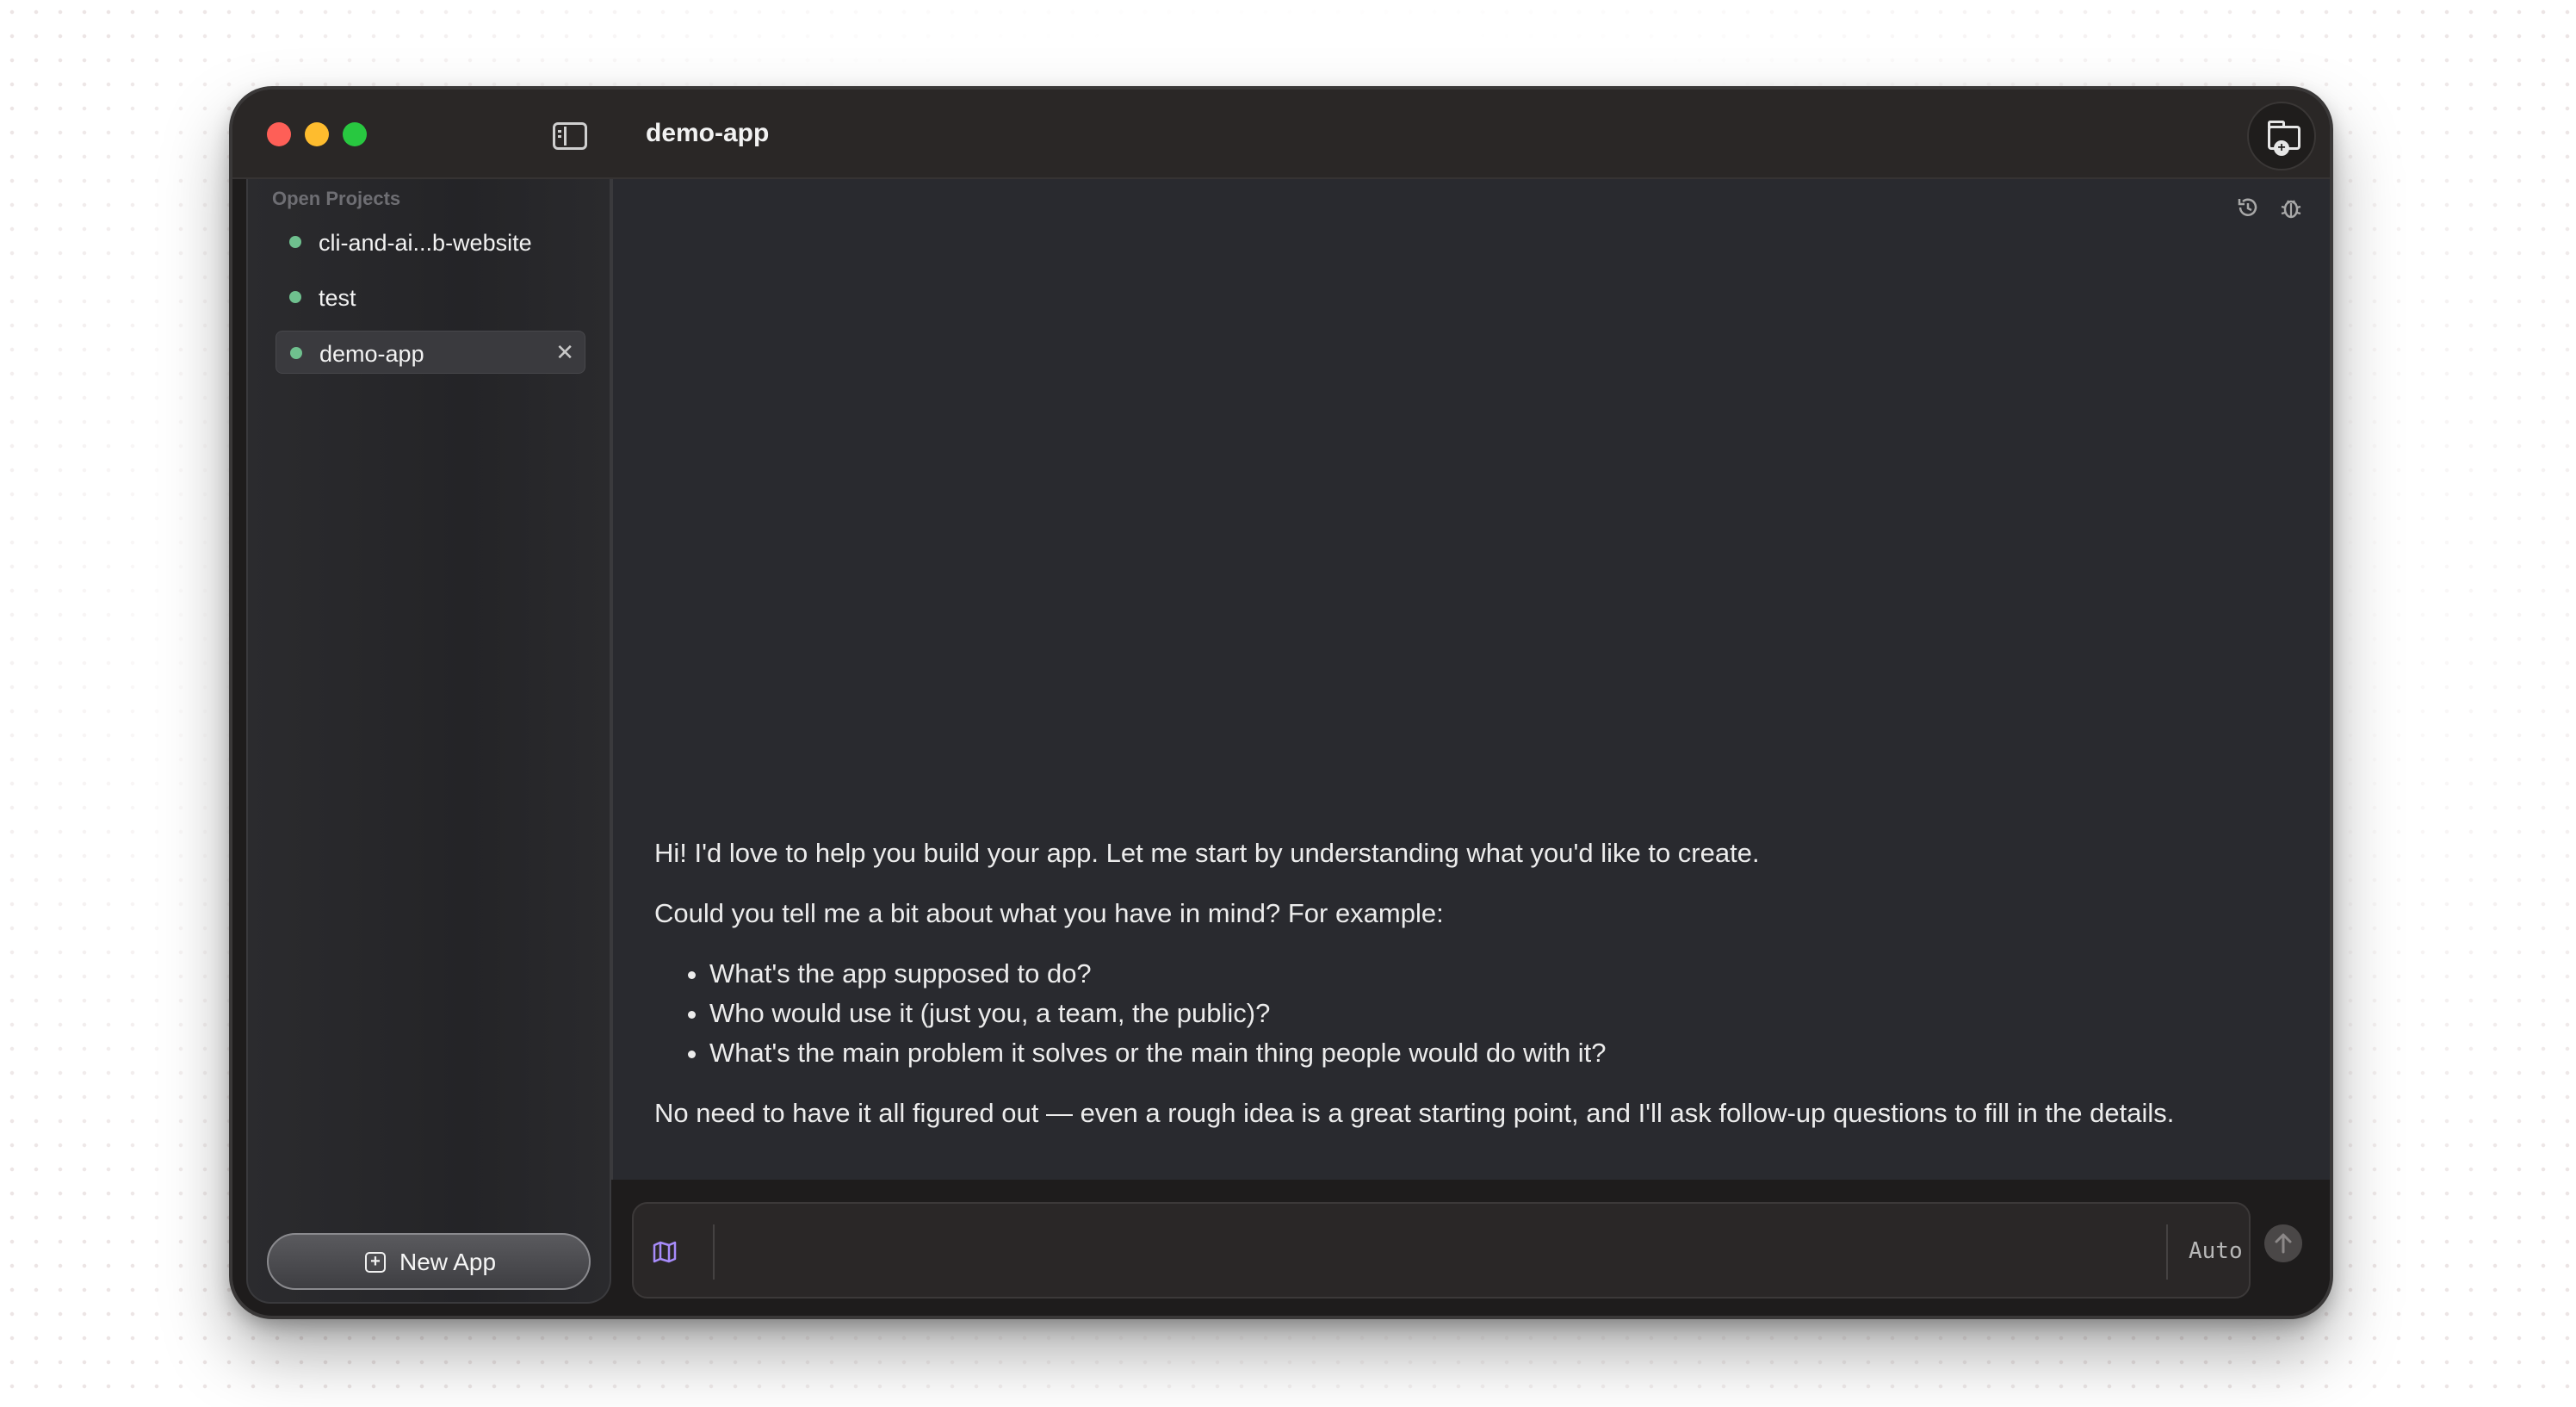 This screenshot has height=1407, width=2576. Describe the element at coordinates (2248, 208) in the screenshot. I see `history-icon` at that location.